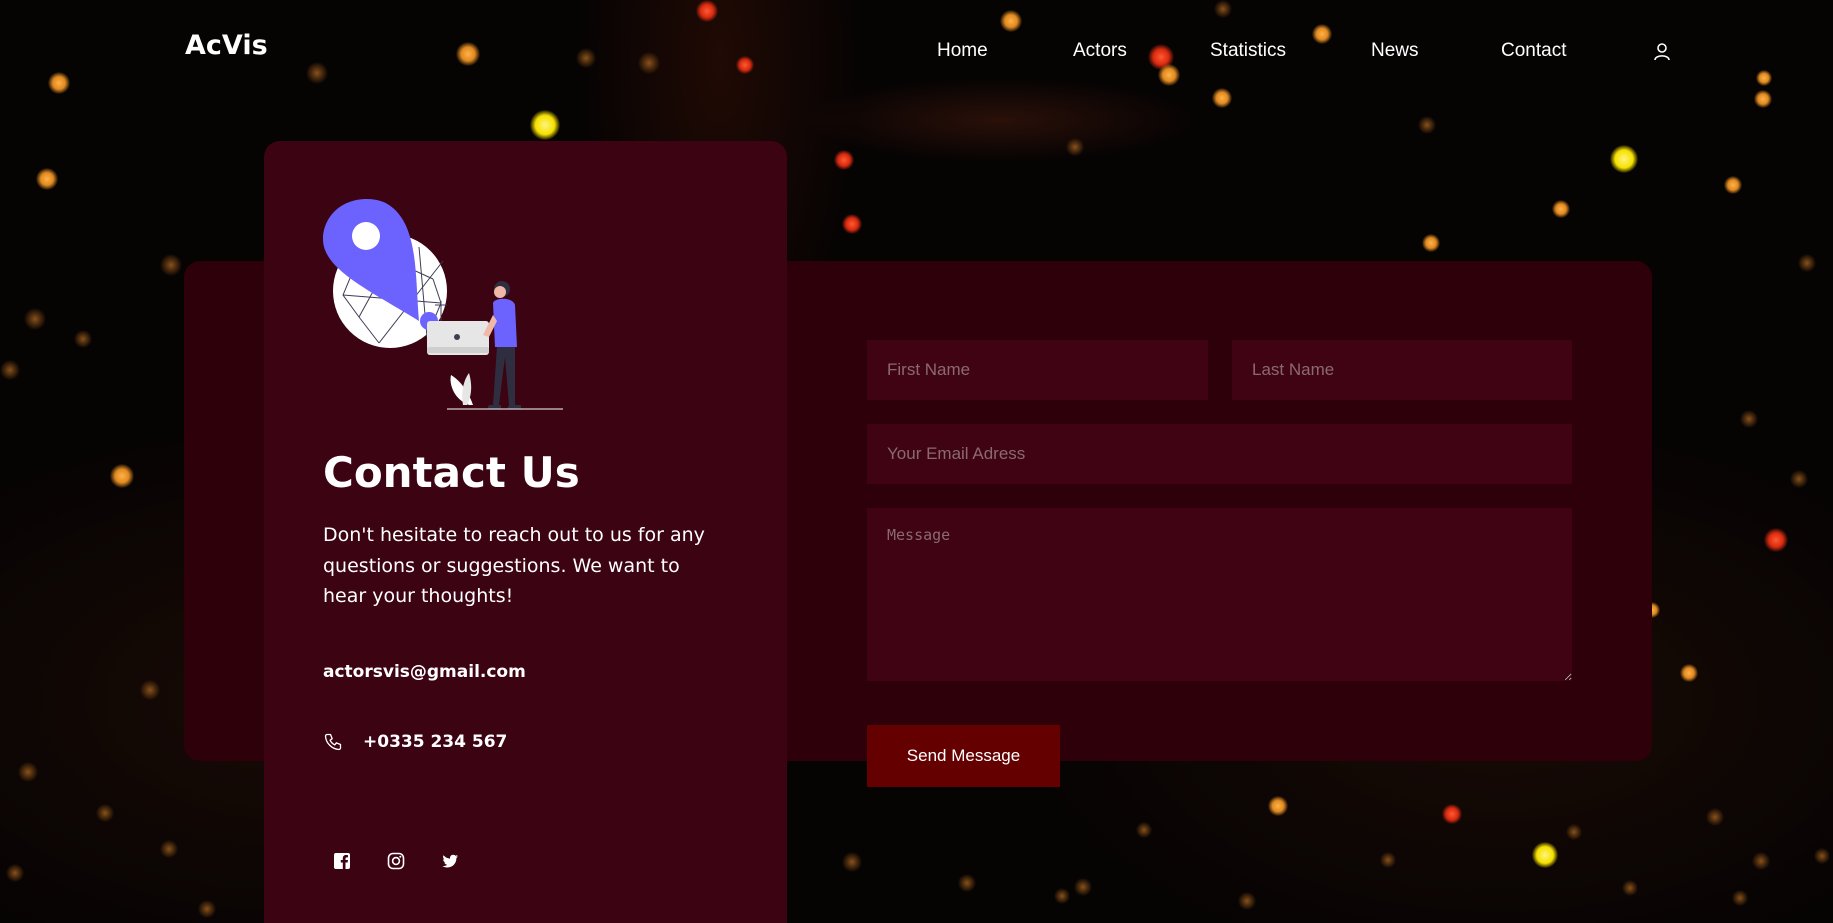 Image resolution: width=1833 pixels, height=923 pixels. What do you see at coordinates (963, 756) in the screenshot?
I see `send-message-button: Send Message` at bounding box center [963, 756].